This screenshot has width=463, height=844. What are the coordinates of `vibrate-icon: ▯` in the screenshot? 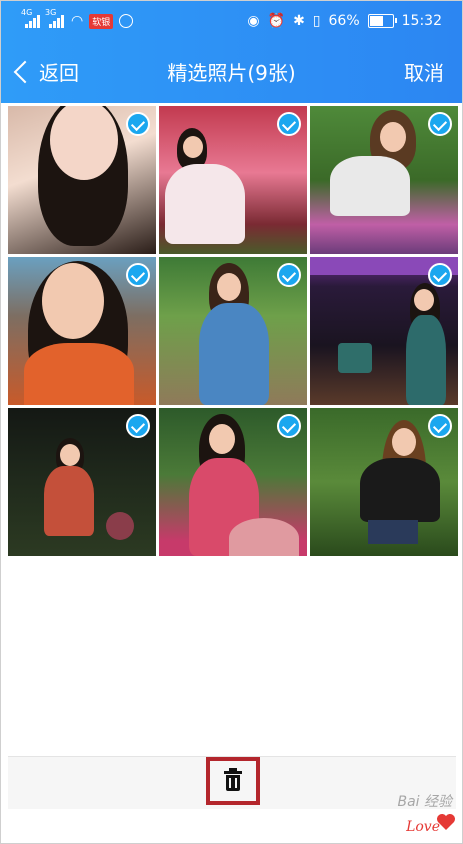 It's located at (316, 21).